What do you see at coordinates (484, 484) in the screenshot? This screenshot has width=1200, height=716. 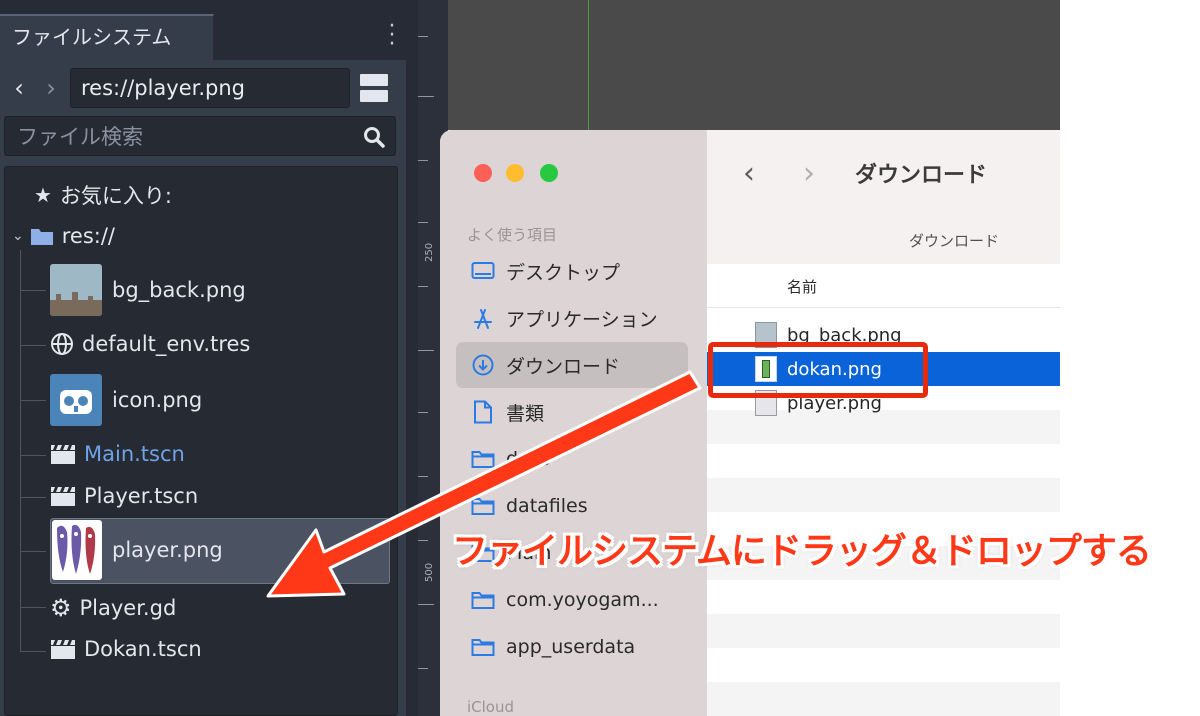 I see `drag-arrow-icon` at bounding box center [484, 484].